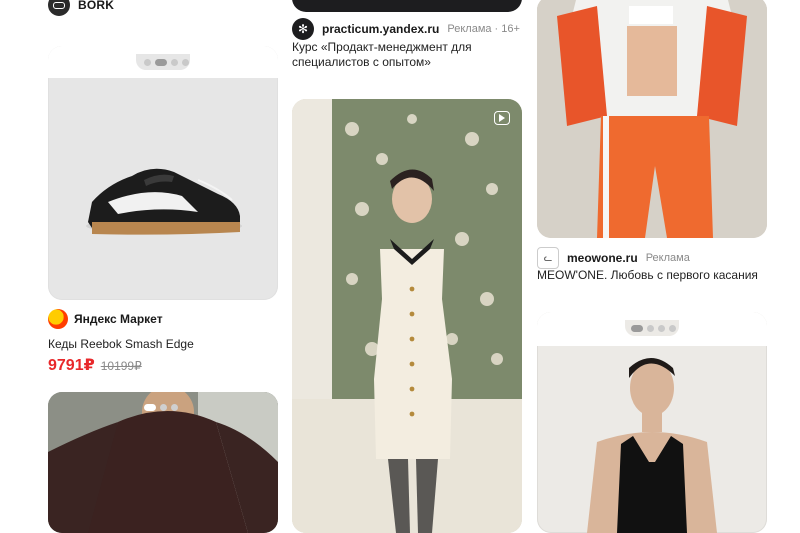 This screenshot has height=533, width=800. I want to click on sweater-photo, so click(163, 462).